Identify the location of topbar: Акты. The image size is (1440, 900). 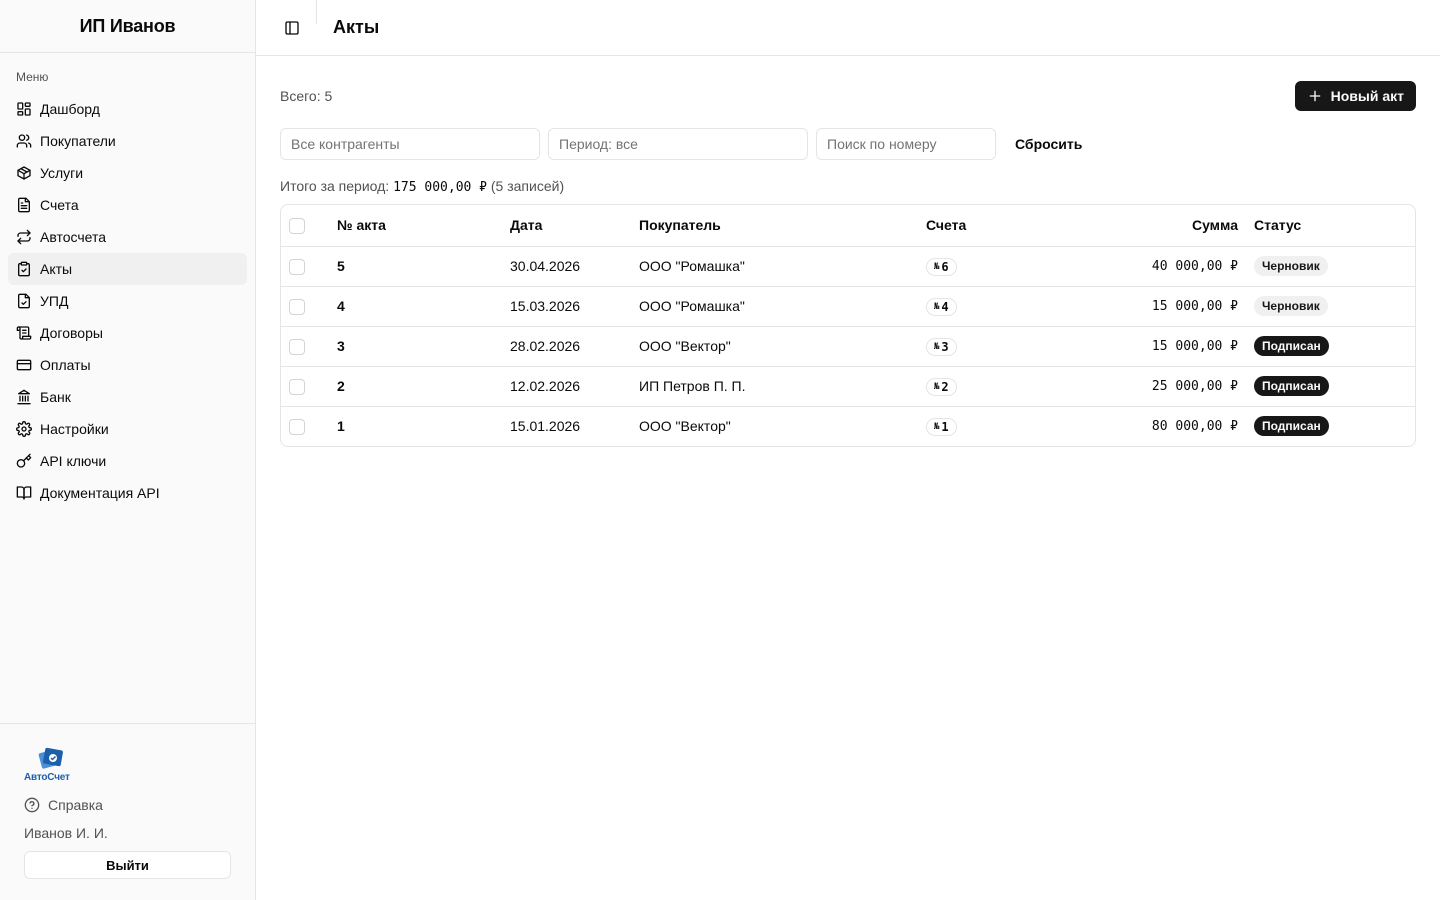
(848, 28).